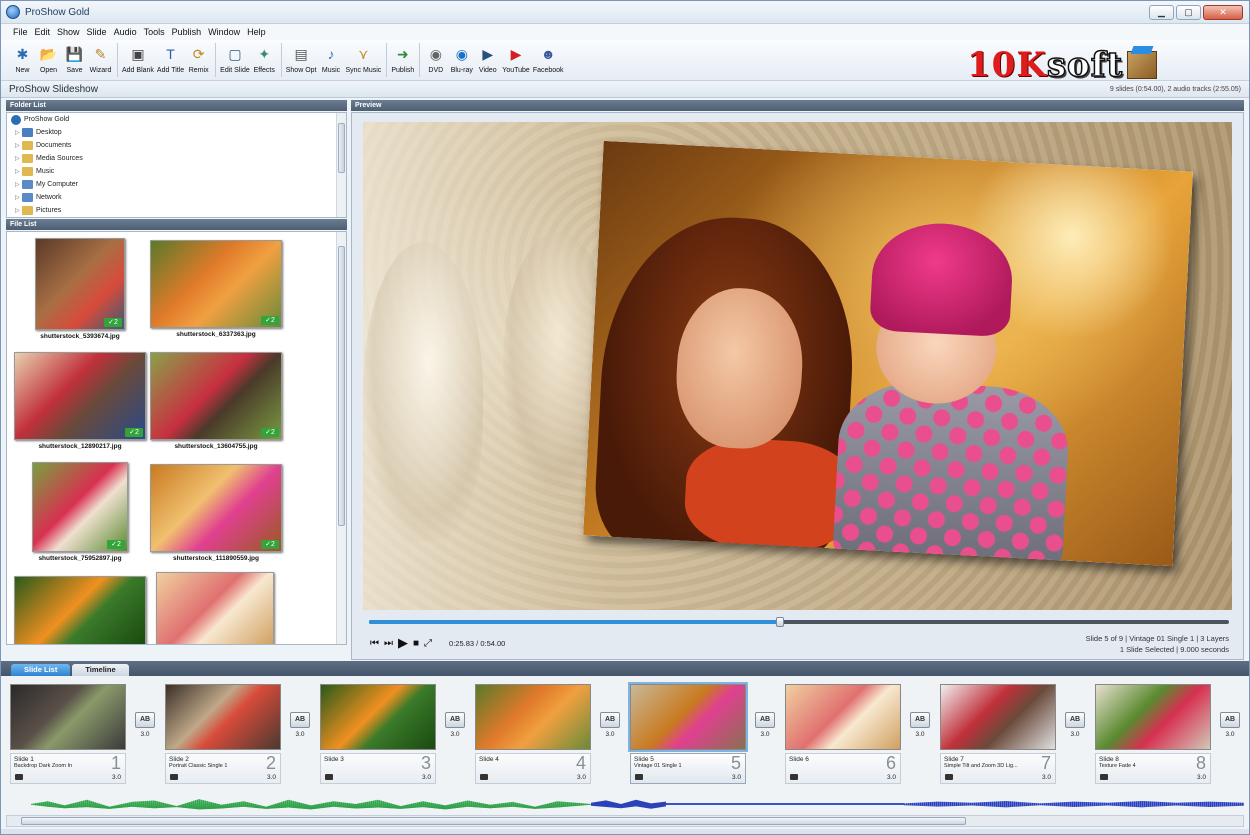 This screenshot has height=835, width=1250. I want to click on minimize-button: ▁, so click(1161, 12).